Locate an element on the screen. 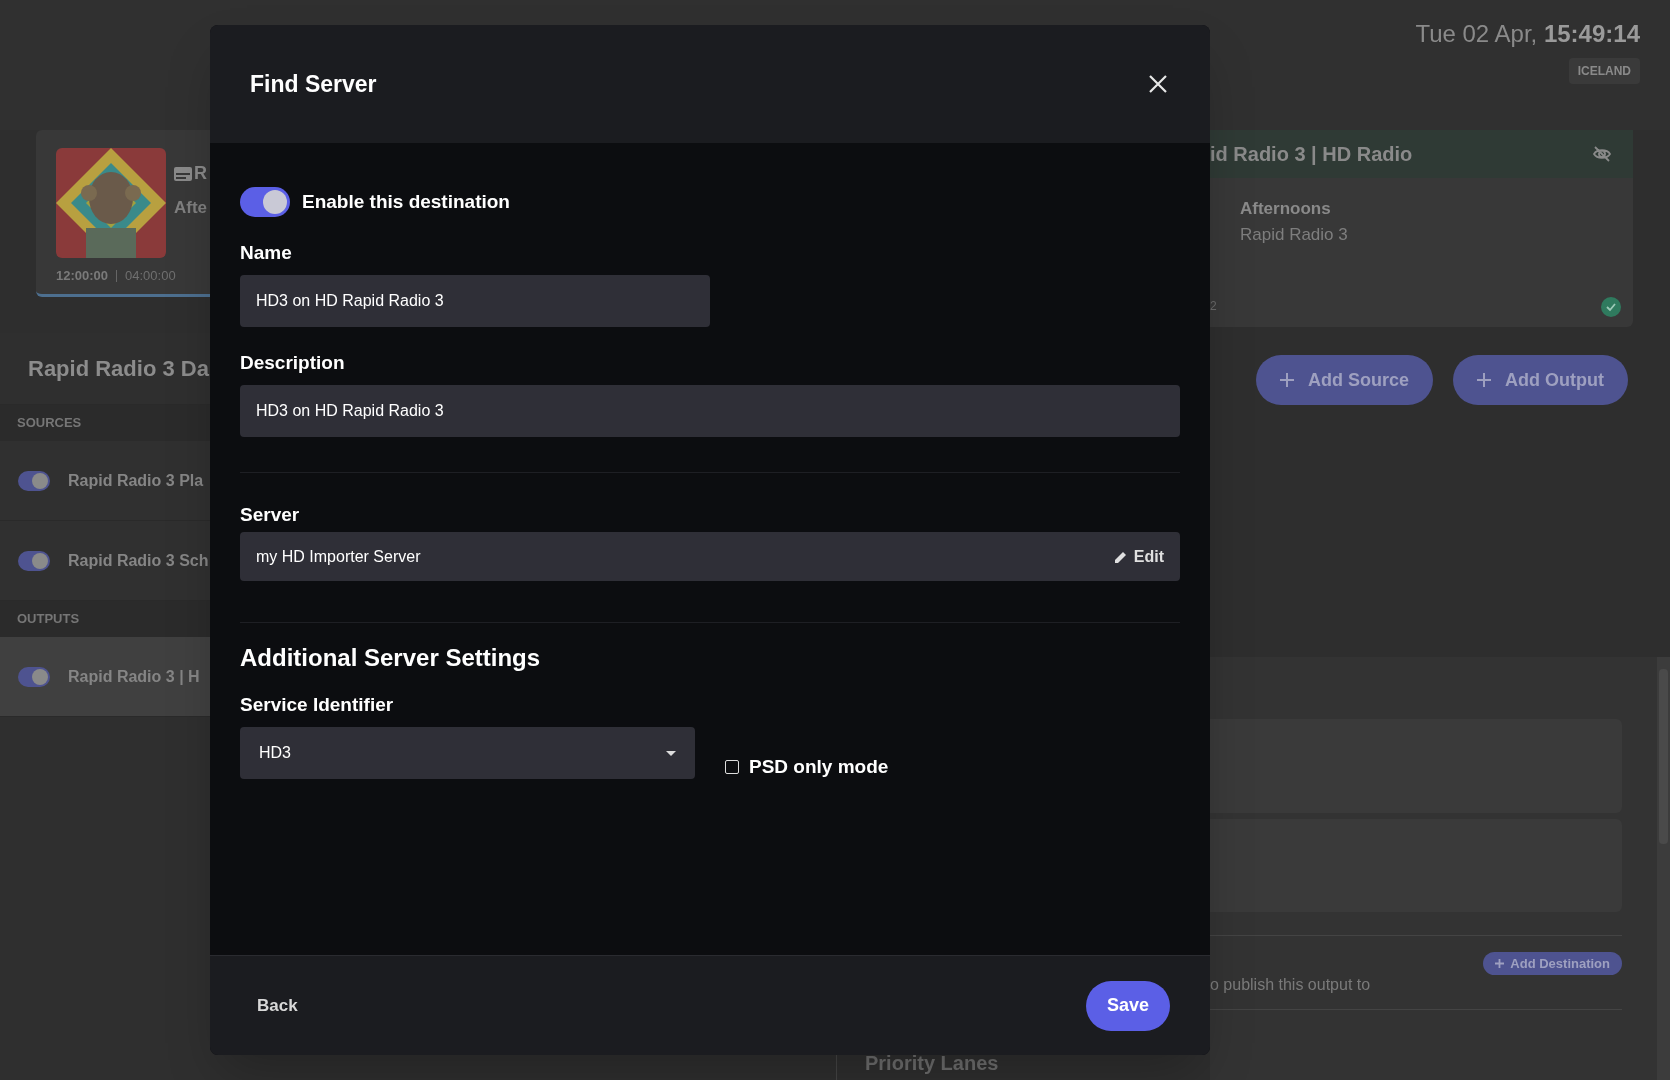 This screenshot has height=1080, width=1670. add-button: Add Output is located at coordinates (1540, 380).